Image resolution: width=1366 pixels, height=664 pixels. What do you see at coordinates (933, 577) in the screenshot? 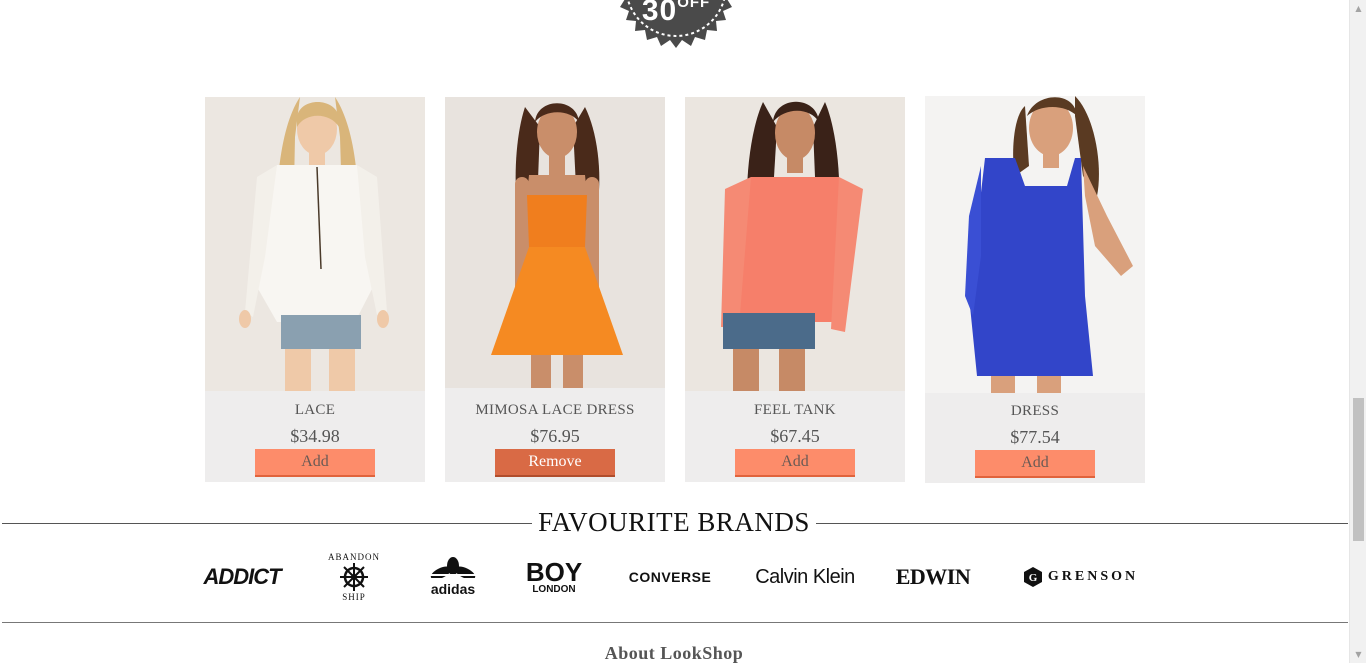
I see `brand-edwin-logo: EDWIN` at bounding box center [933, 577].